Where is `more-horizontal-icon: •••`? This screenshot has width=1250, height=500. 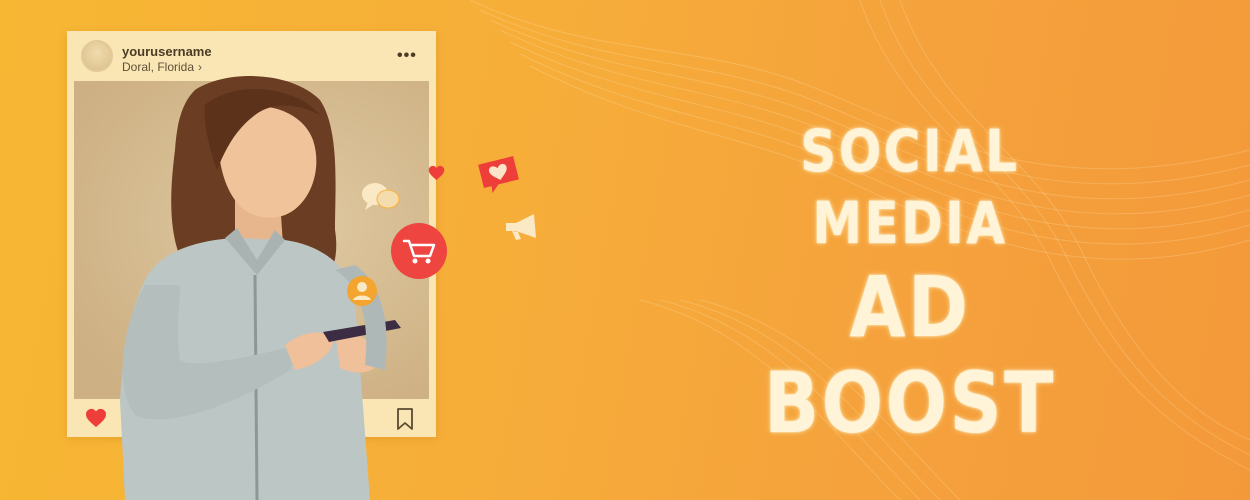
more-horizontal-icon: ••• is located at coordinates (407, 56).